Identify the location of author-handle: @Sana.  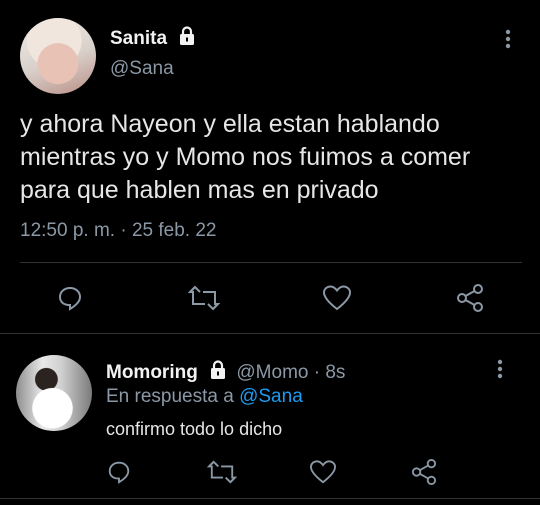
(142, 69).